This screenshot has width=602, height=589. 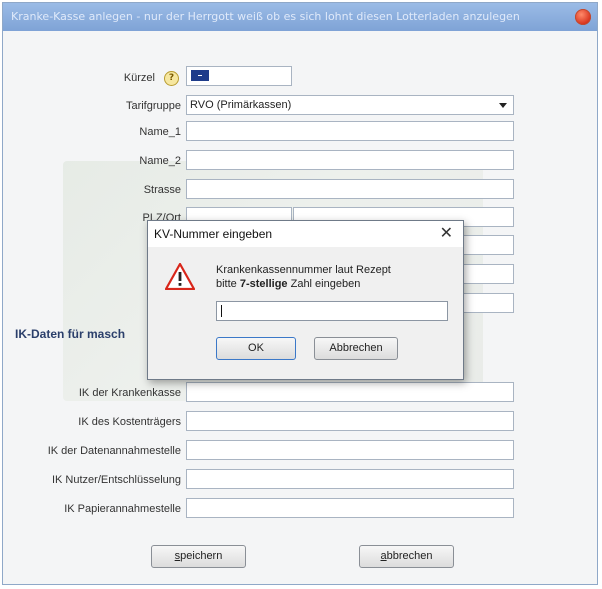 I want to click on ik-datenannahme-label: IK der Datenannahmestelle, so click(x=114, y=451).